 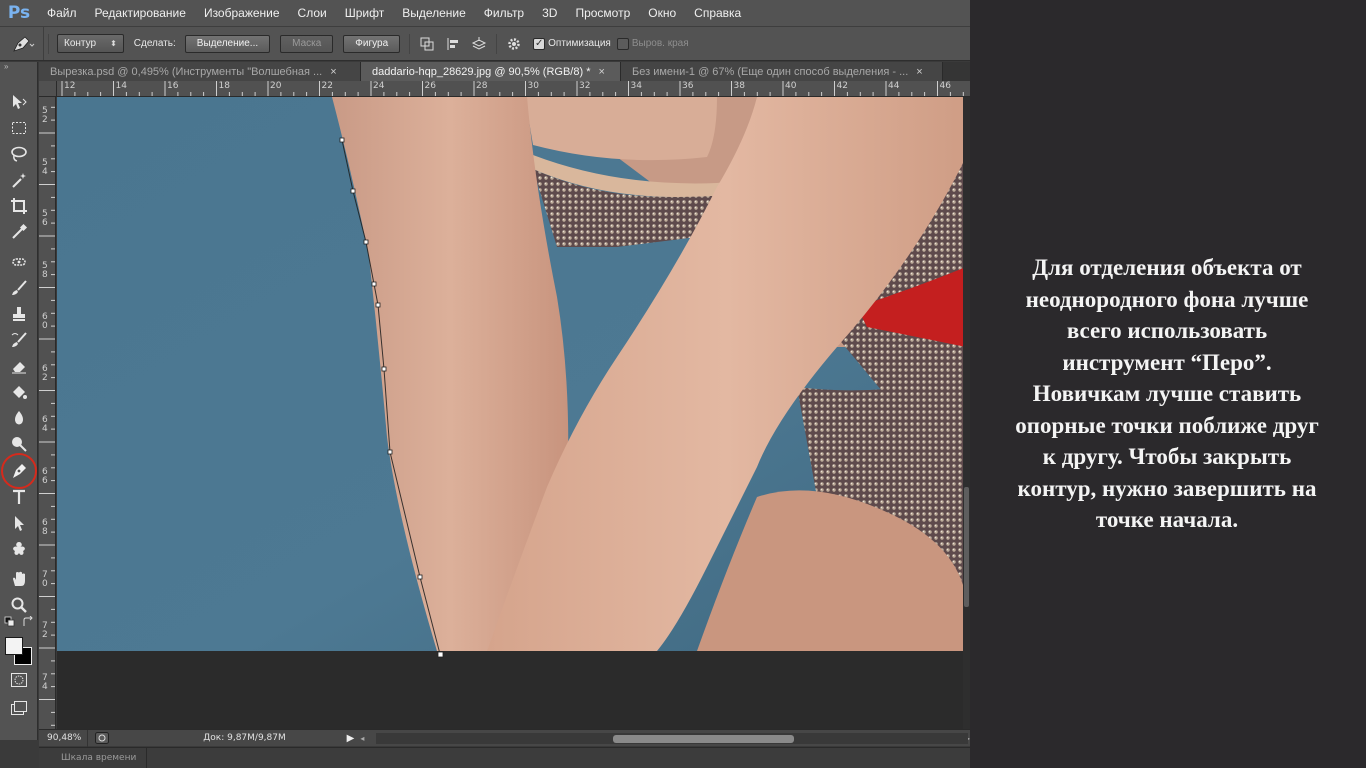 What do you see at coordinates (453, 44) in the screenshot?
I see `path-alignment-icon` at bounding box center [453, 44].